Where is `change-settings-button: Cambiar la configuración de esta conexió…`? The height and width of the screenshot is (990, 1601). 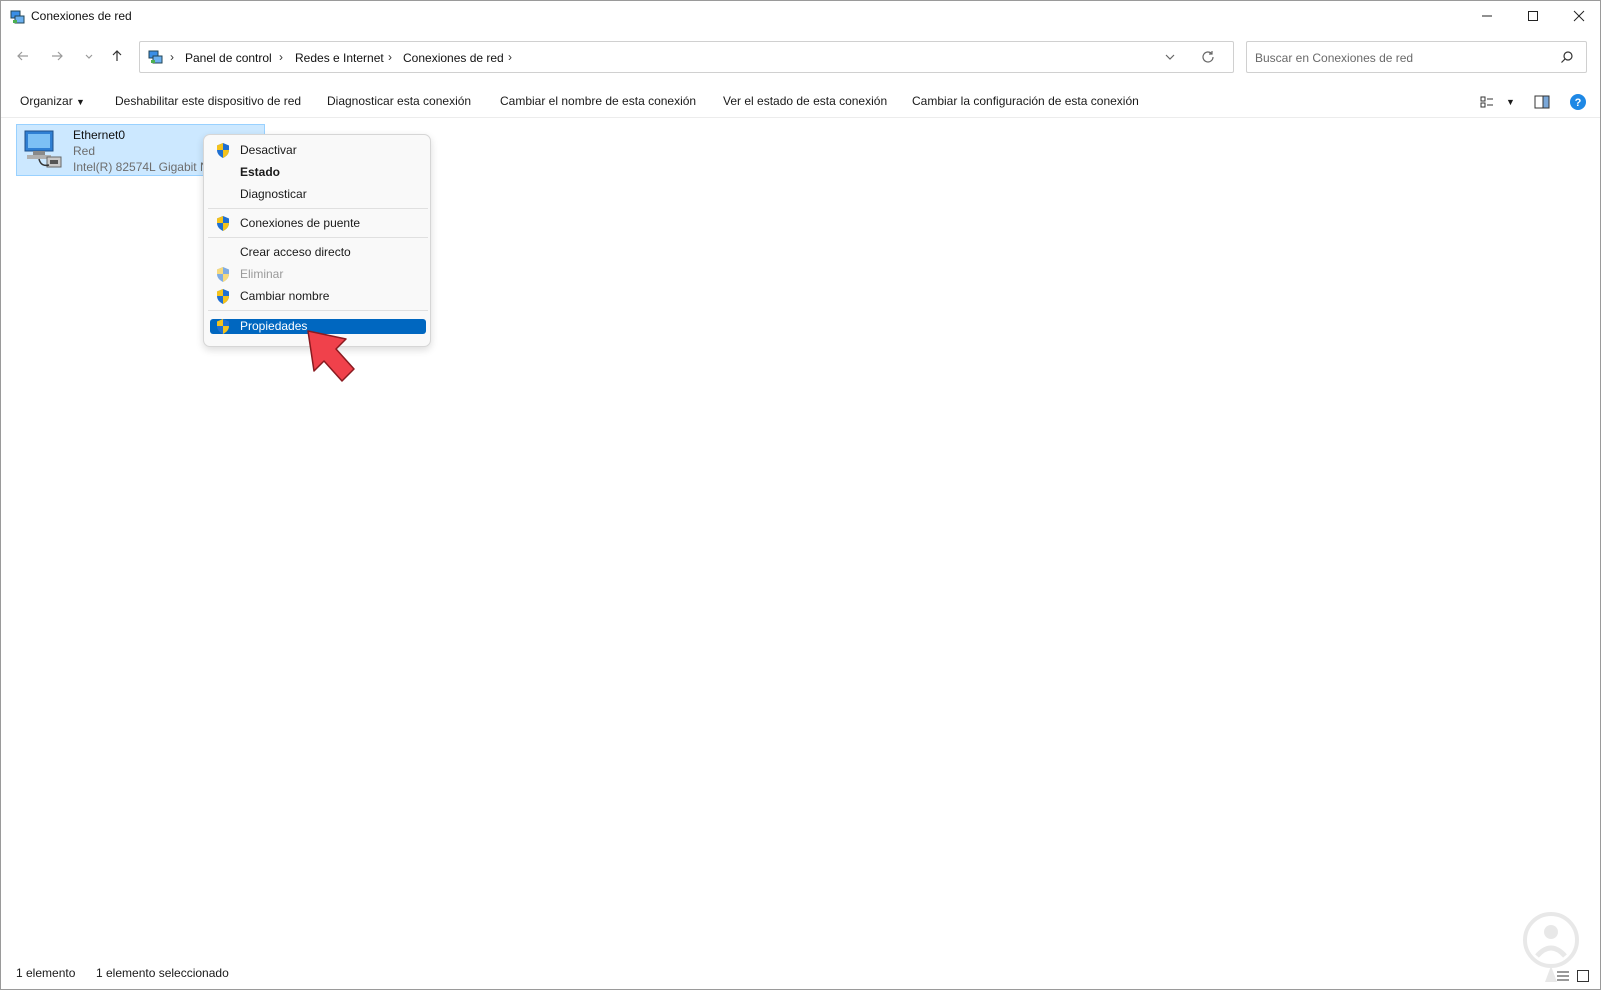 change-settings-button: Cambiar la configuración de esta conexió… is located at coordinates (1025, 101).